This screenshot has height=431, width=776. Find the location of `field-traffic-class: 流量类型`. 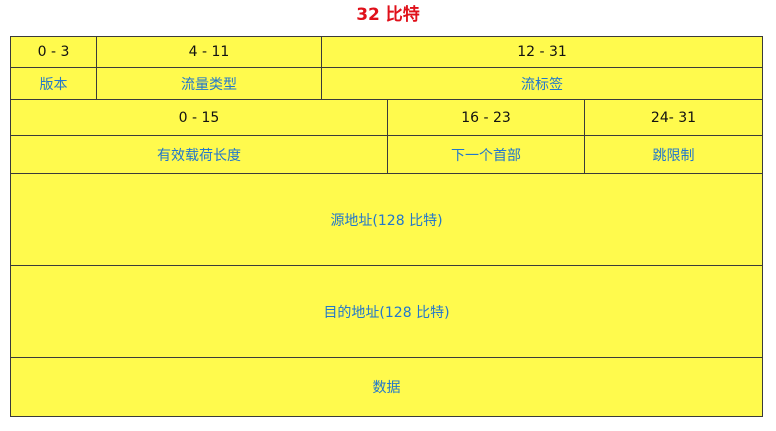

field-traffic-class: 流量类型 is located at coordinates (209, 84).